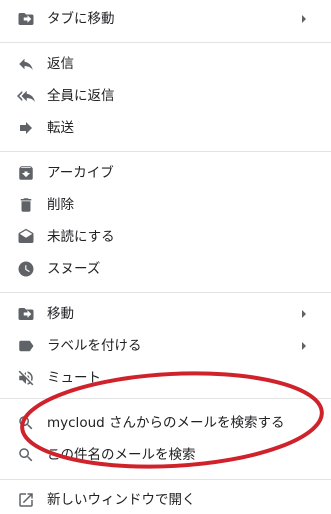  I want to click on menu-item-label: 削除, so click(60, 205).